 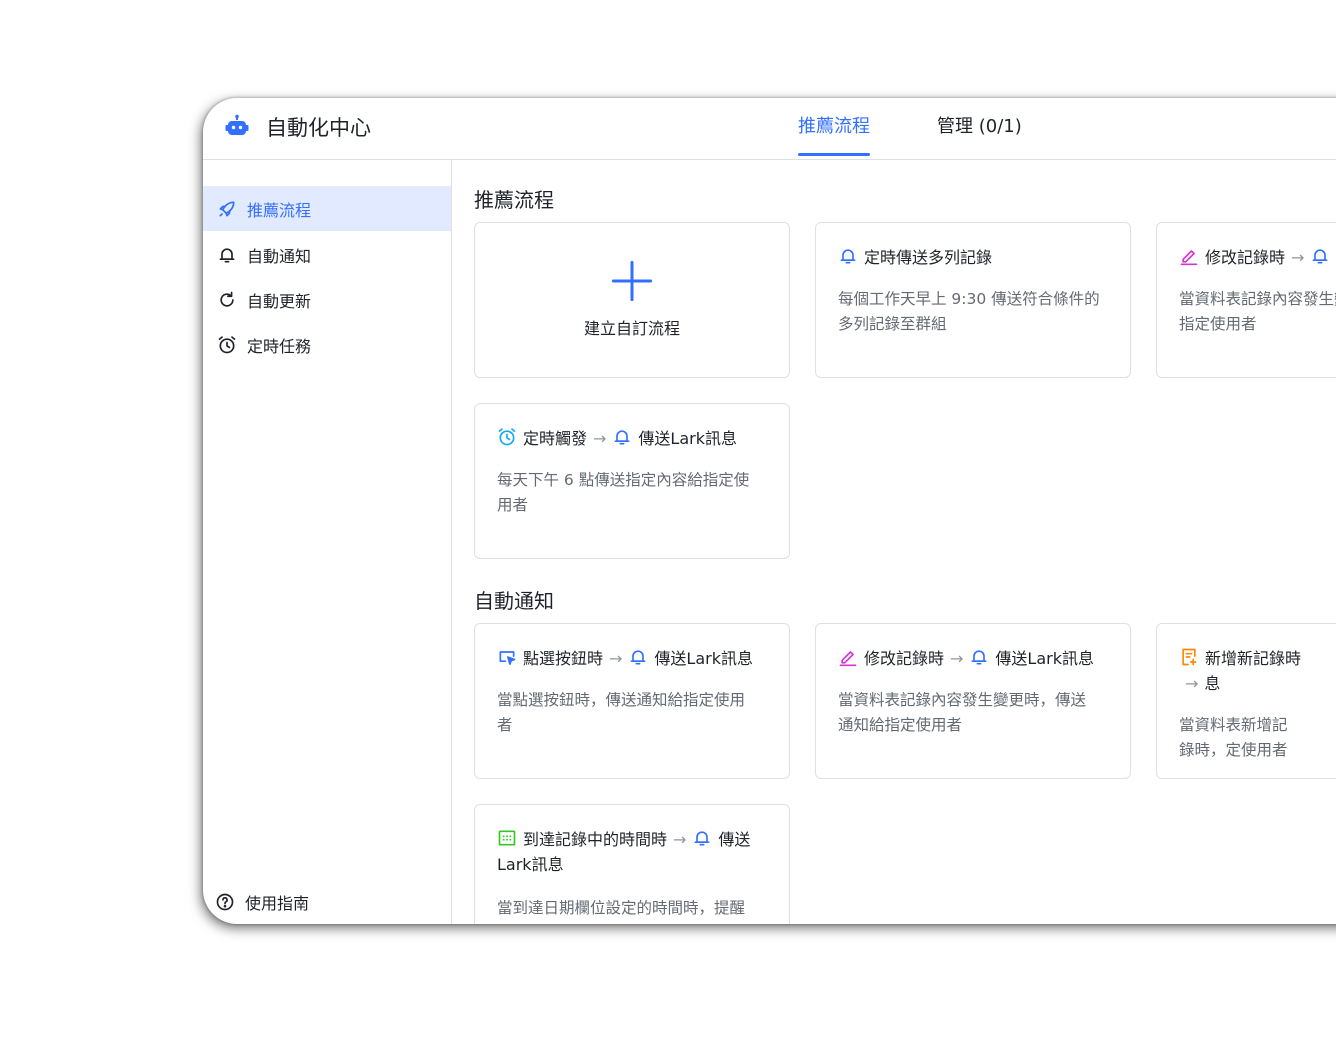 What do you see at coordinates (1253, 658) in the screenshot?
I see `card-trigger: 新增新記錄時` at bounding box center [1253, 658].